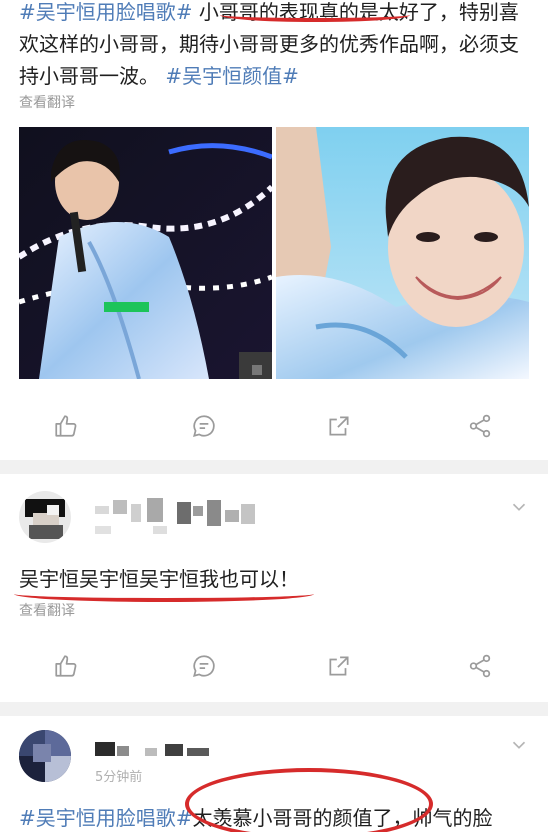 The width and height of the screenshot is (548, 832). I want to click on red-circle-annotation, so click(309, 800).